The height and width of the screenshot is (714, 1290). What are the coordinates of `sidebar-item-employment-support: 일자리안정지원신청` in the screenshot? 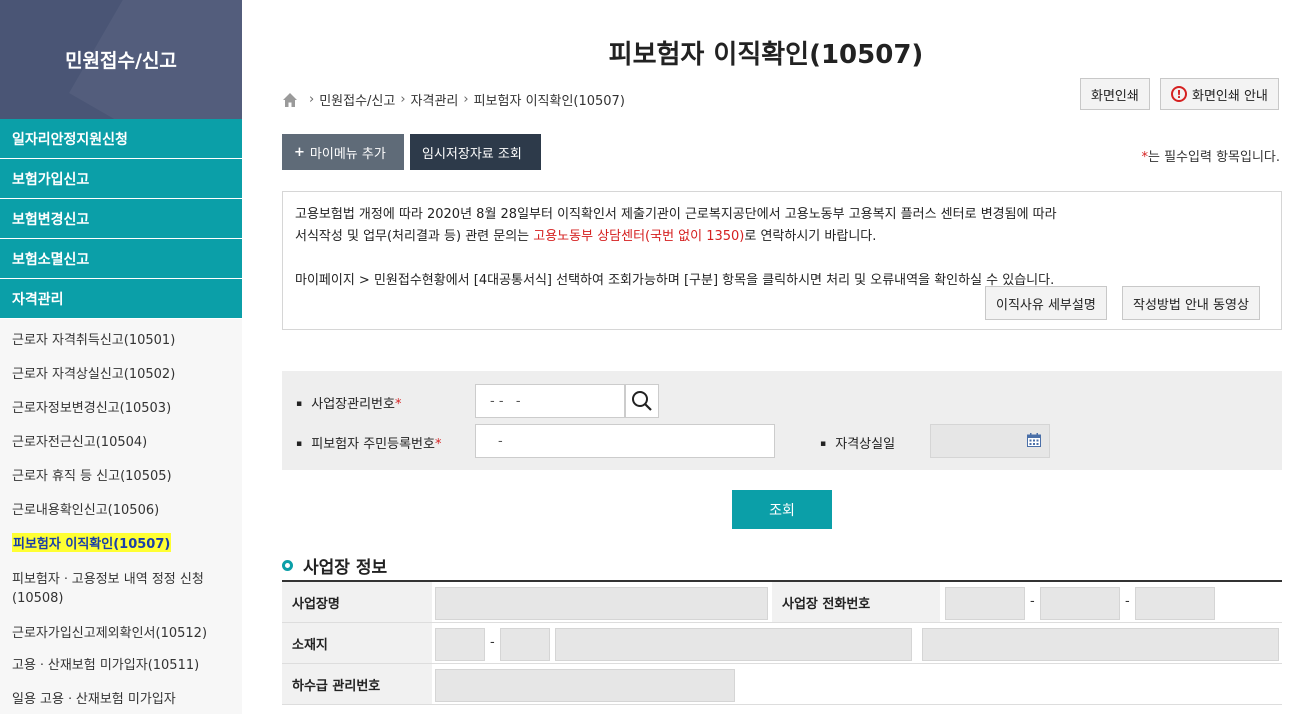 It's located at (121, 139).